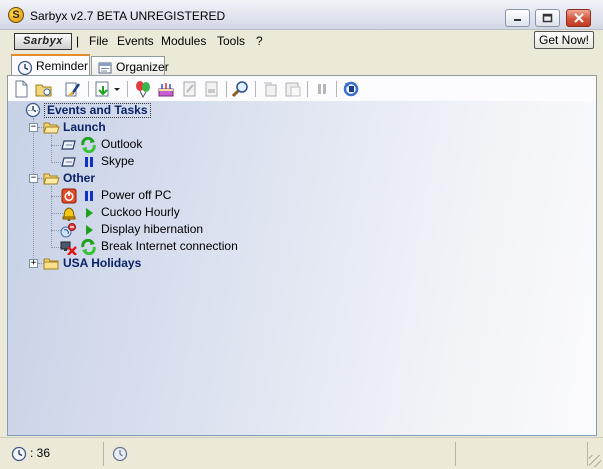  Describe the element at coordinates (169, 247) in the screenshot. I see `task-break-internet: Break Internet connection` at that location.